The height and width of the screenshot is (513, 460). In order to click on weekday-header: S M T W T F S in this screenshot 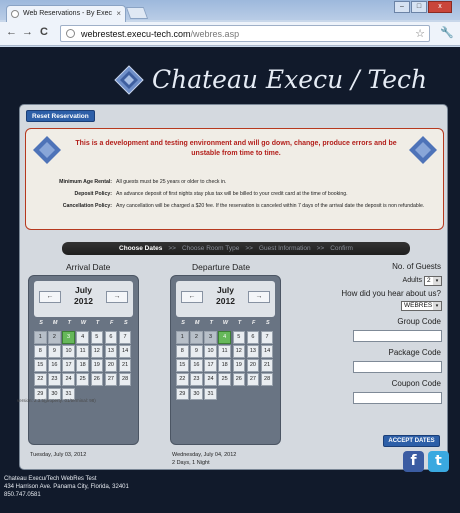, I will do `click(225, 324)`.